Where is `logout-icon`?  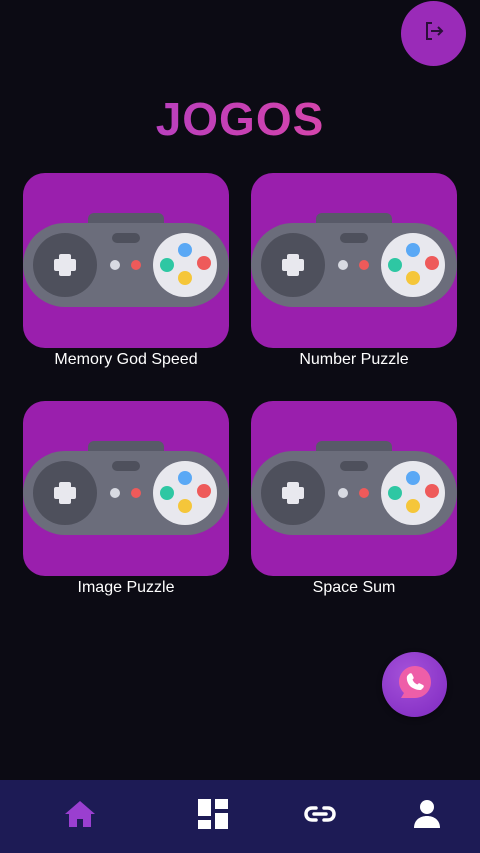
logout-icon is located at coordinates (434, 33).